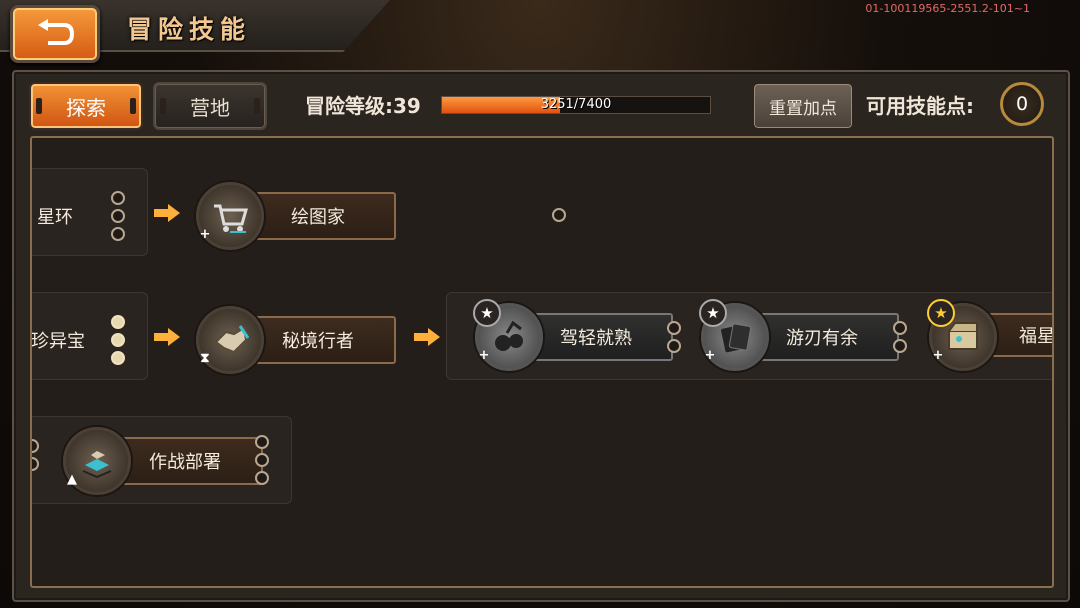 The image size is (1080, 608). Describe the element at coordinates (72, 479) in the screenshot. I see `level-up-icon: ▲` at that location.